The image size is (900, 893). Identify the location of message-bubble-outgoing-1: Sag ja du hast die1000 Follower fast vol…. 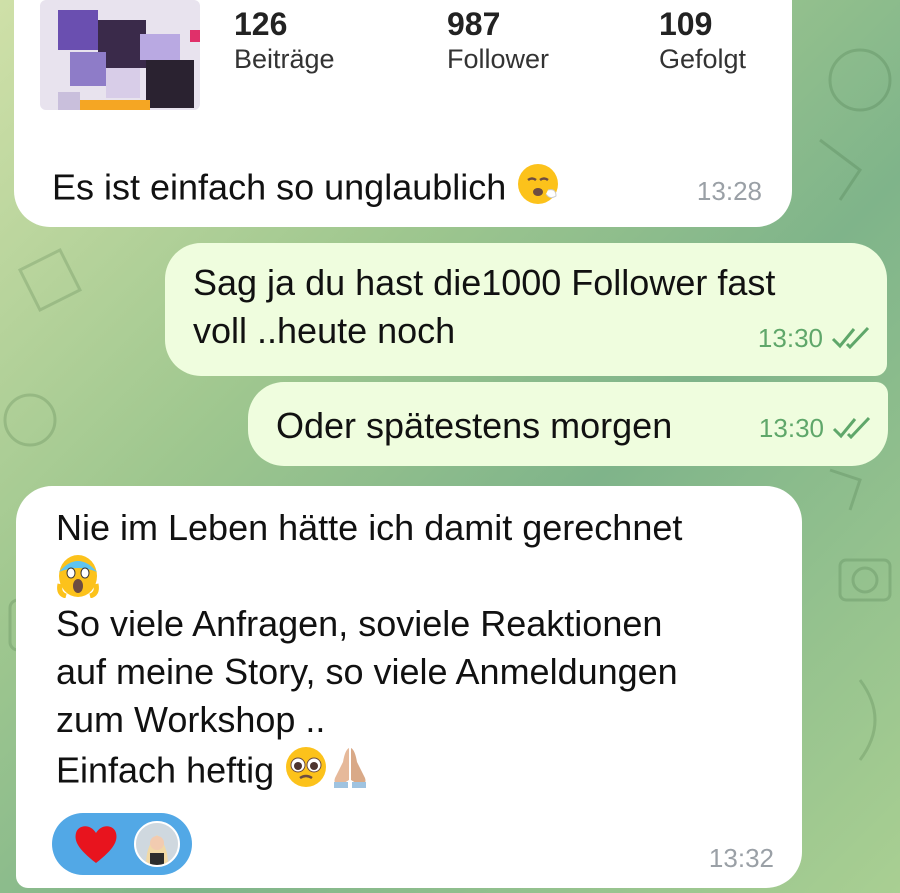
(526, 309).